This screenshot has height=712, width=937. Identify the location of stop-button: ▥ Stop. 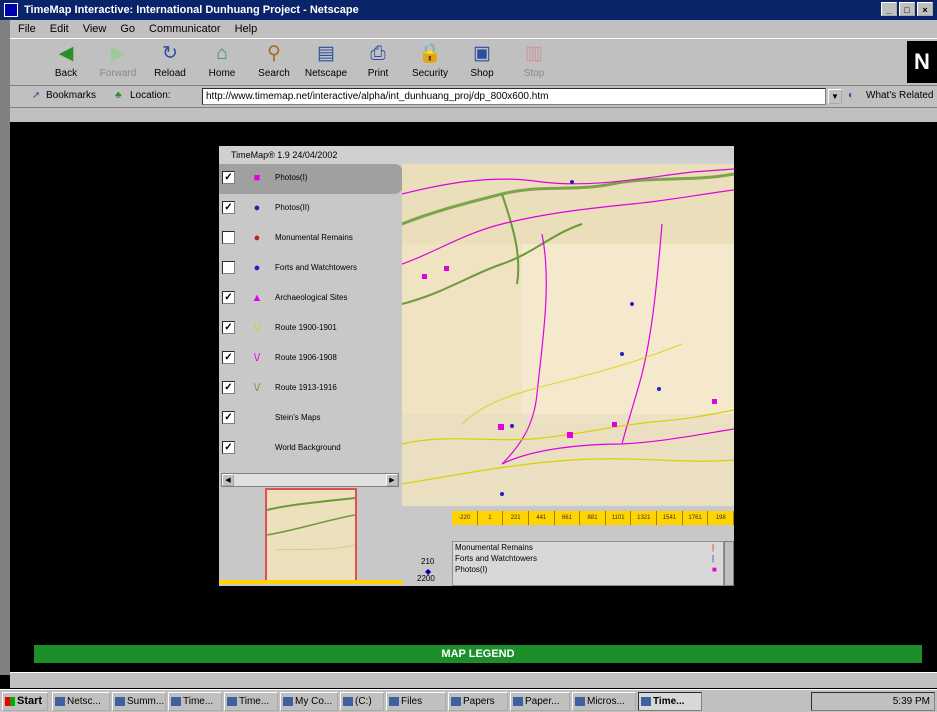
(534, 61).